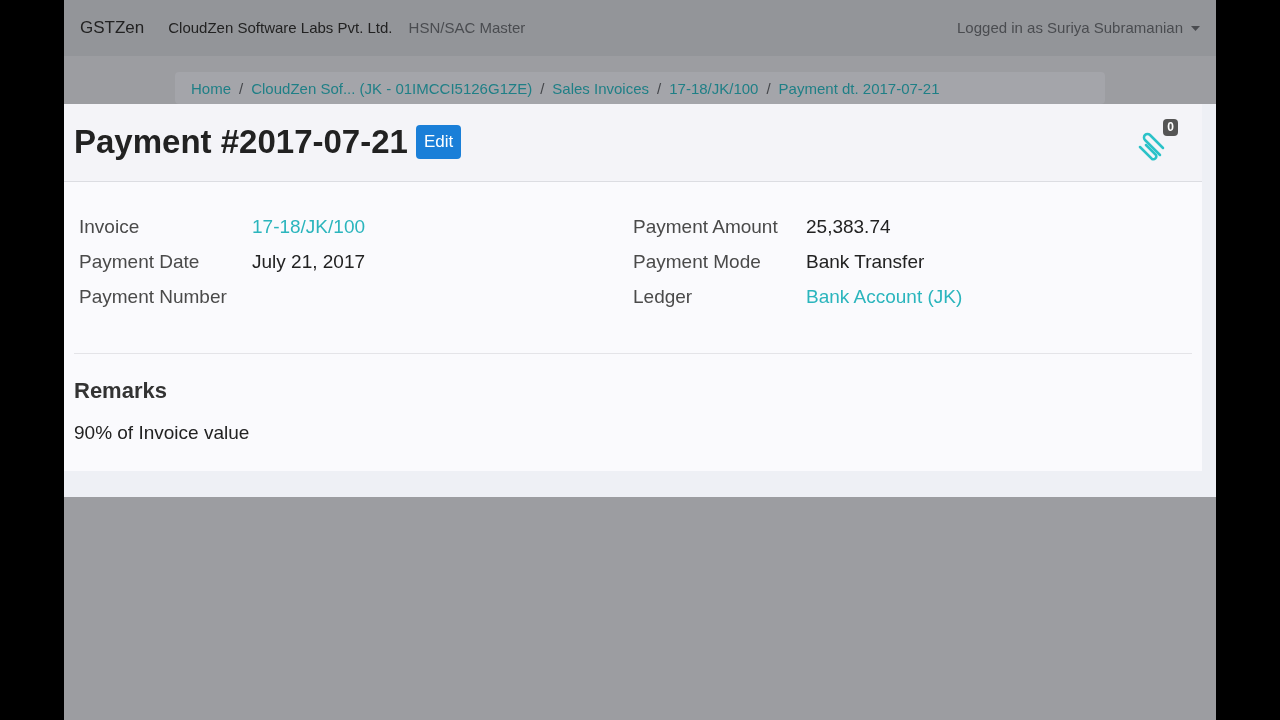 The height and width of the screenshot is (720, 1280). Describe the element at coordinates (121, 390) in the screenshot. I see `remarks-heading: Remarks` at that location.